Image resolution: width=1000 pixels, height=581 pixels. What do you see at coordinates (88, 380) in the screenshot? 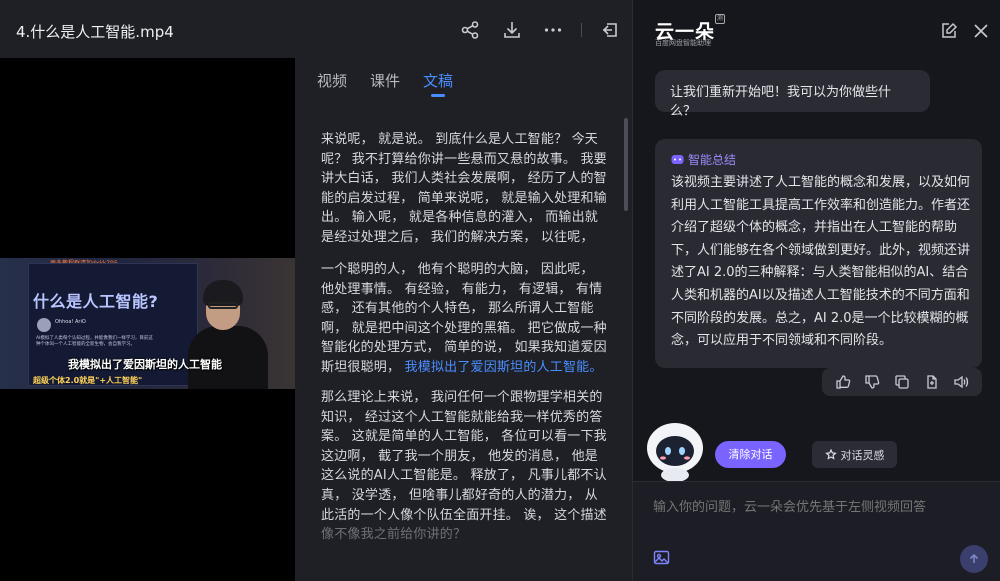
I see `video-slide-footer: 超级个体2.0就是"+人工智能"` at bounding box center [88, 380].